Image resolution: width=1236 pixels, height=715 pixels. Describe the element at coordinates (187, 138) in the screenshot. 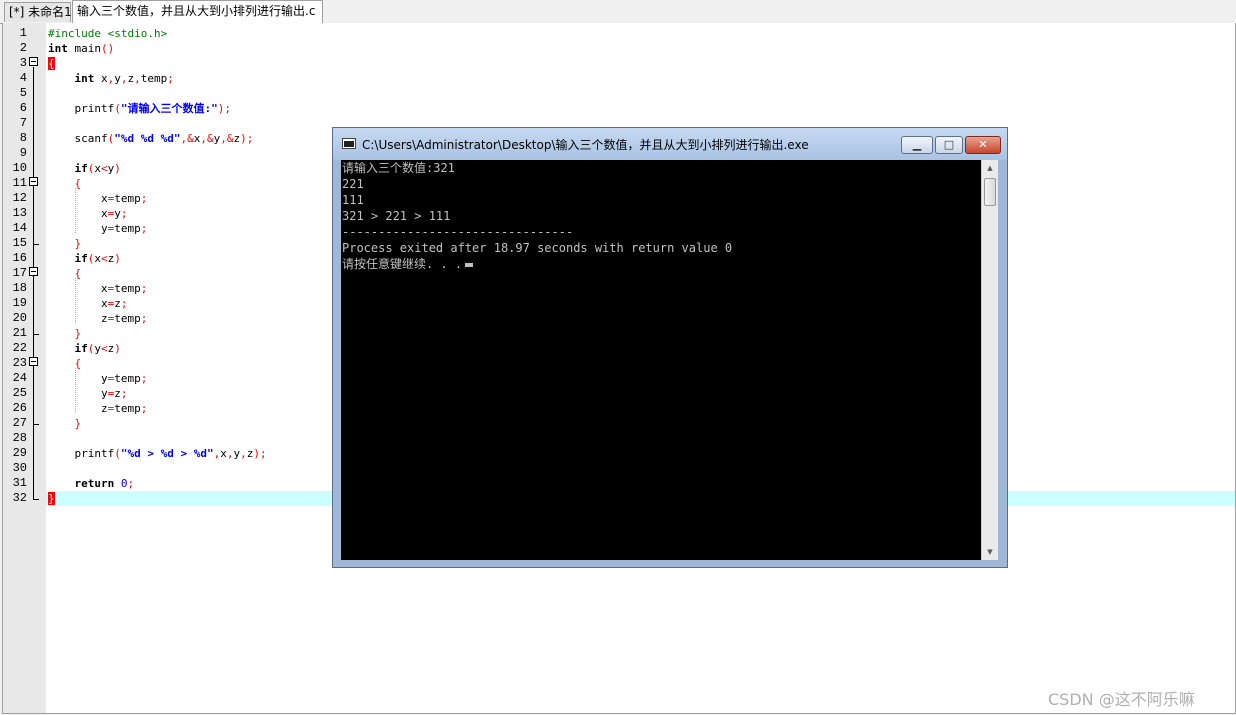

I see `code-token: ,&` at that location.